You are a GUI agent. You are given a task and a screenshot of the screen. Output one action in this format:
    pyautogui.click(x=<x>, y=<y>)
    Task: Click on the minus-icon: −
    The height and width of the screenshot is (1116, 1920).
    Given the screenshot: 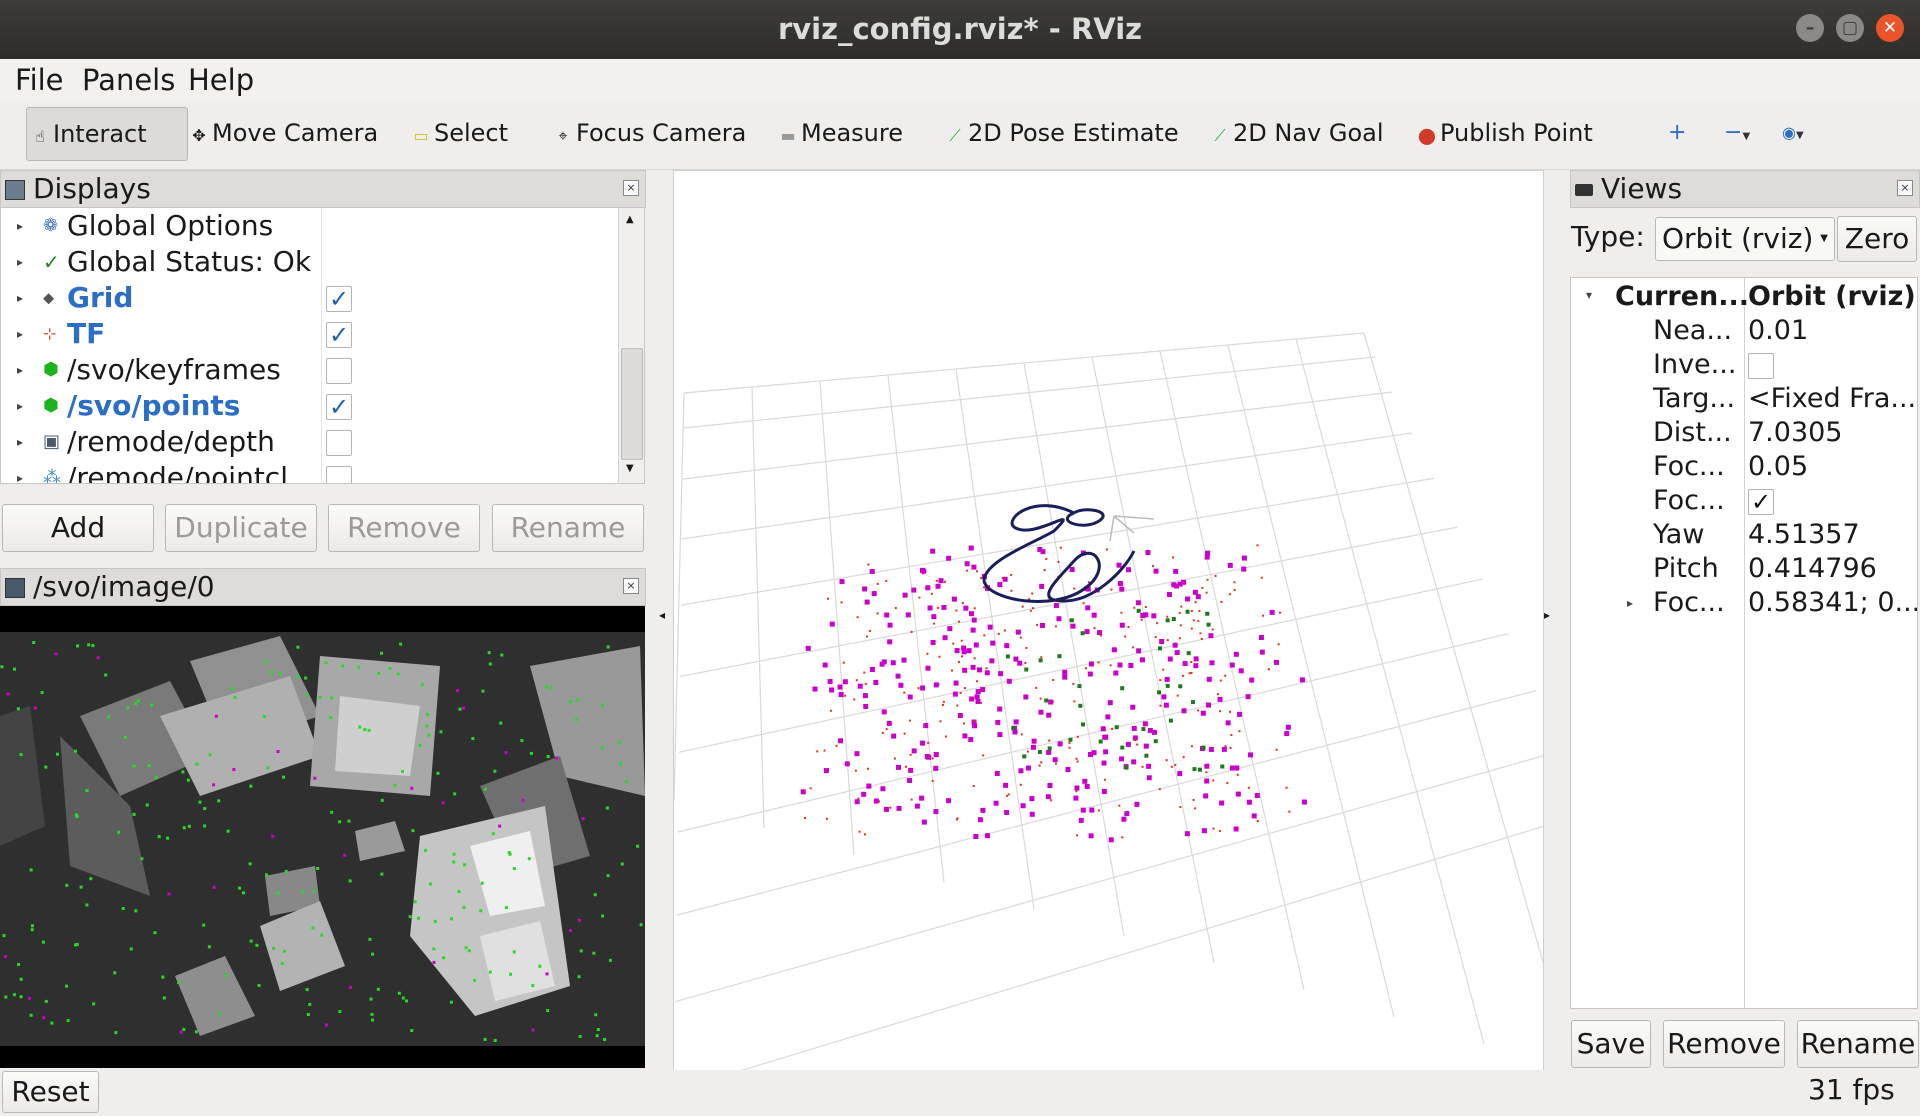 What is the action you would take?
    pyautogui.click(x=1733, y=132)
    